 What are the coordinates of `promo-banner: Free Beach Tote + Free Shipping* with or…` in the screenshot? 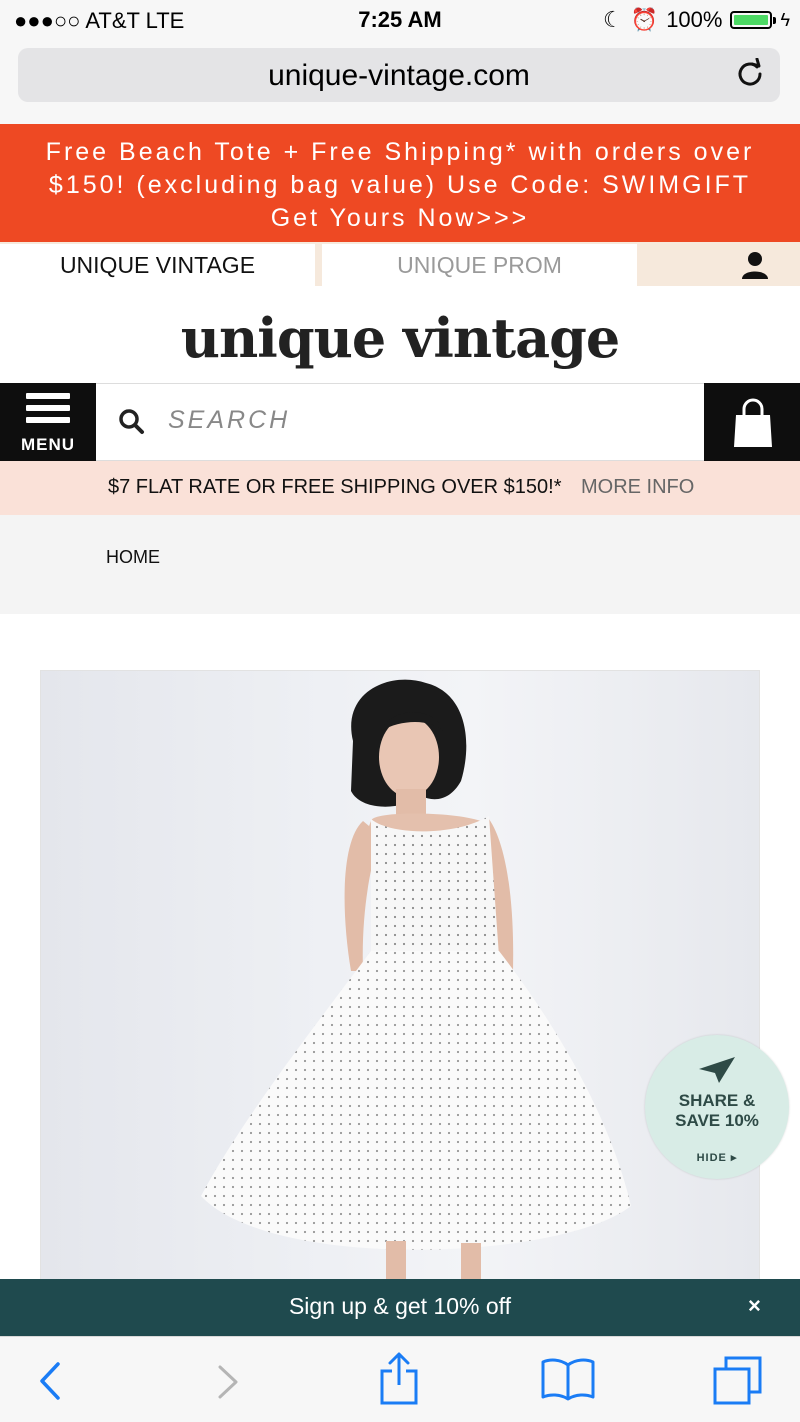 It's located at (400, 183).